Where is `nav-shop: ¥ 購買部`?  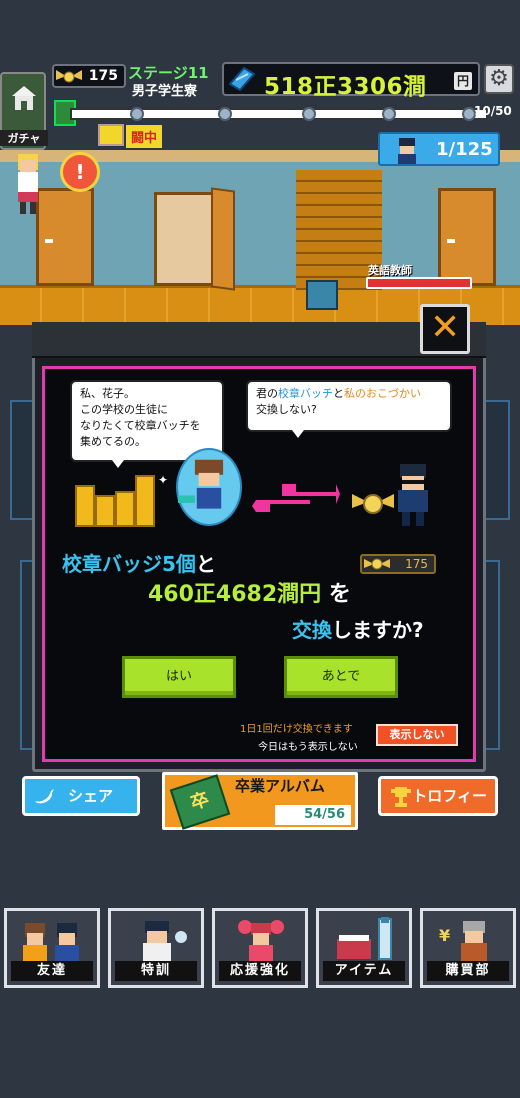
nav-shop: ¥ 購買部 is located at coordinates (468, 948).